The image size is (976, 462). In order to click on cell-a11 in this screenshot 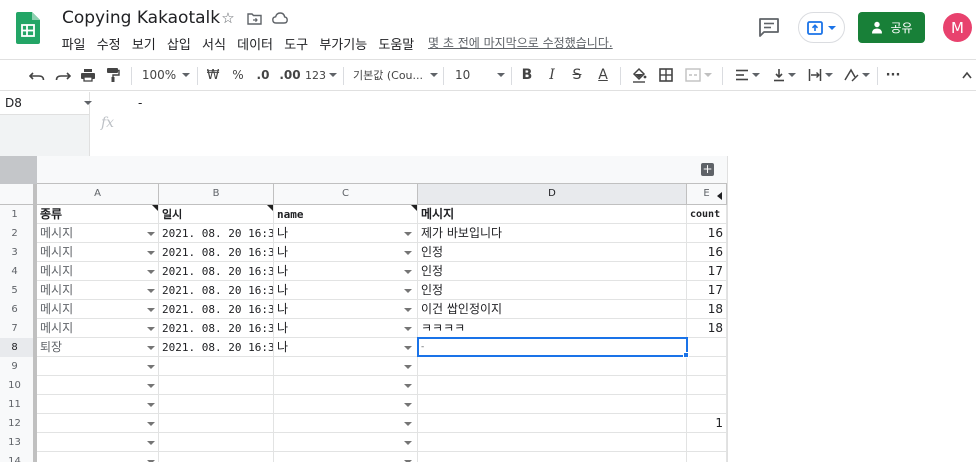, I will do `click(98, 404)`.